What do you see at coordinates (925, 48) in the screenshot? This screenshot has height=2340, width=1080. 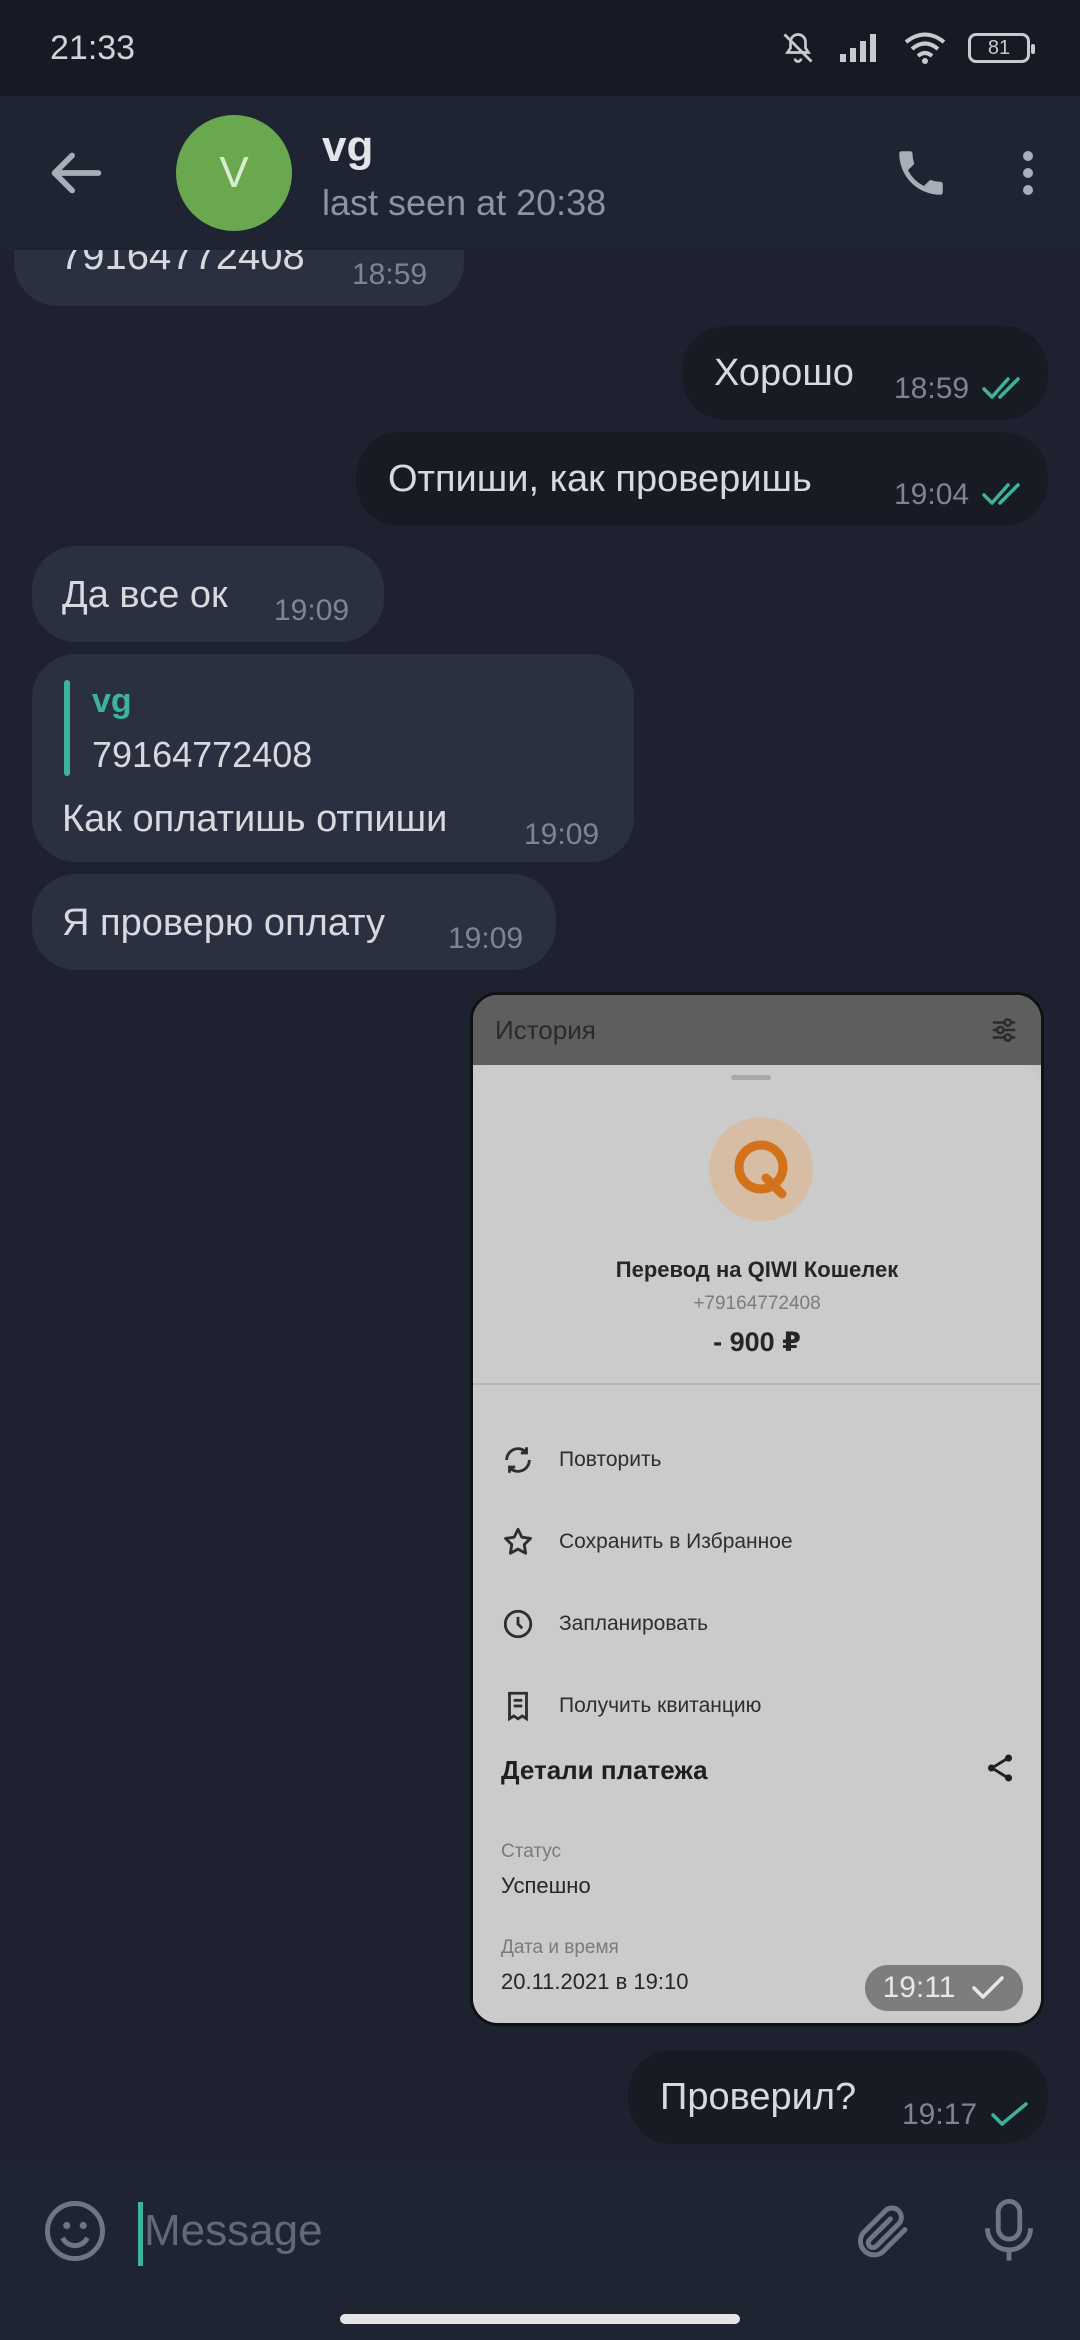 I see `wifi-icon` at bounding box center [925, 48].